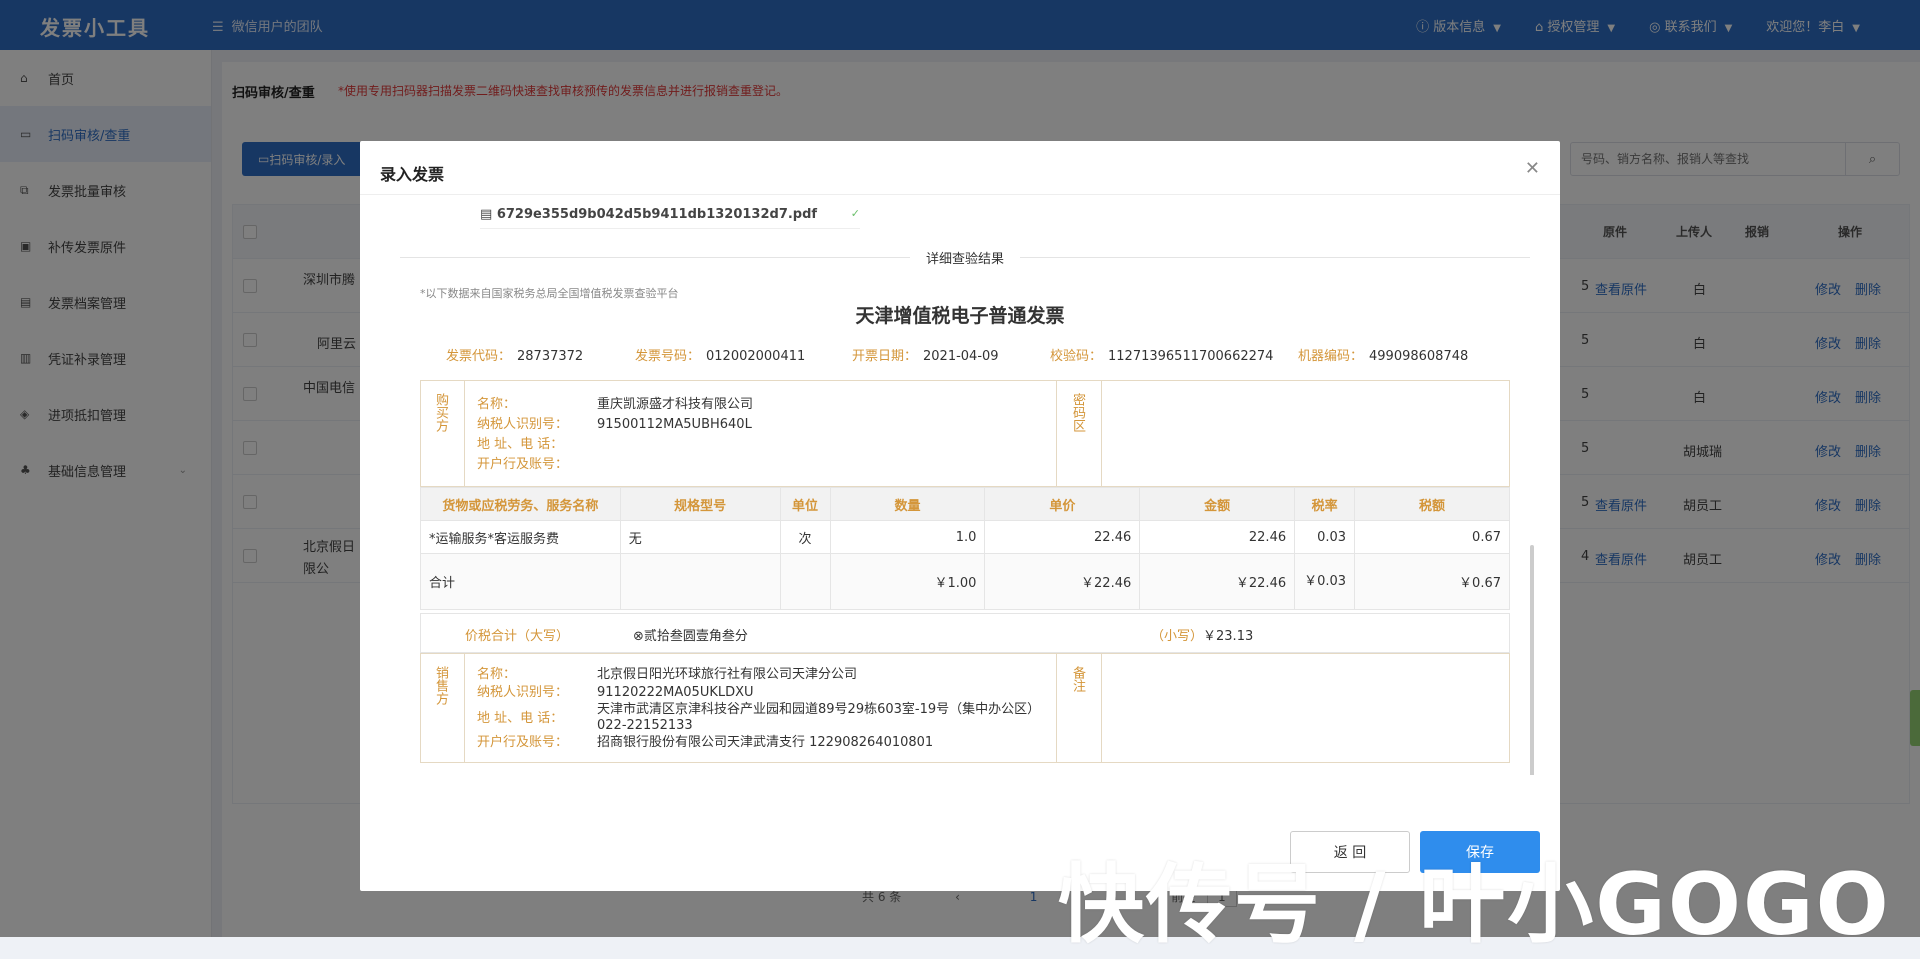 Image resolution: width=1920 pixels, height=959 pixels. Describe the element at coordinates (1383, 356) in the screenshot. I see `machine-code: 机器编码： 499098608748` at that location.